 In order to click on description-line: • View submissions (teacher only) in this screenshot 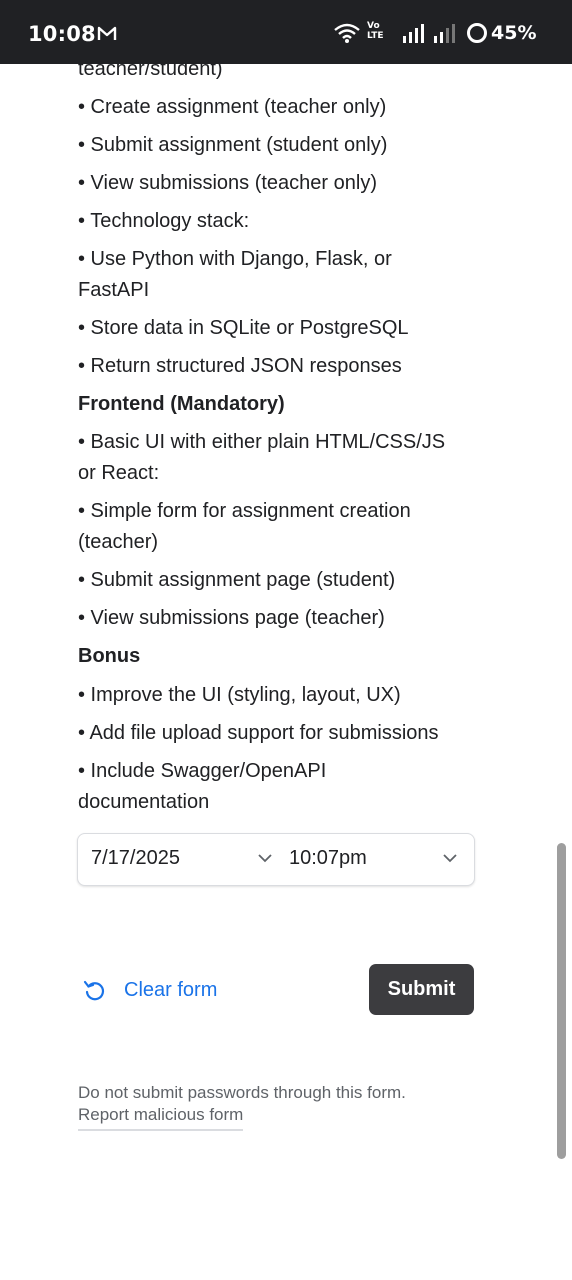, I will do `click(227, 183)`.